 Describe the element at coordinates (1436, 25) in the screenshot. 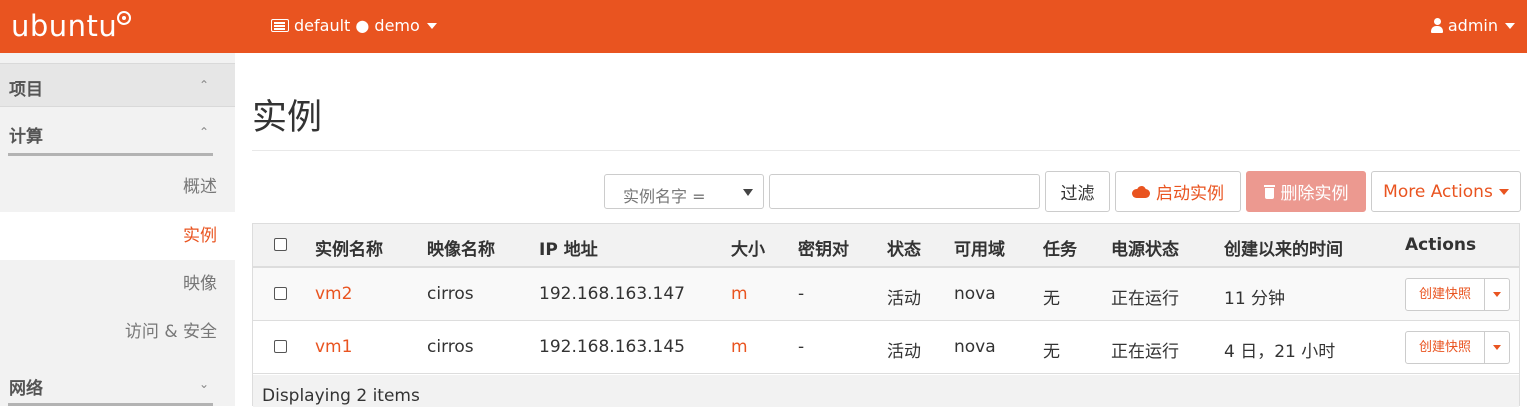

I see `user-icon` at that location.